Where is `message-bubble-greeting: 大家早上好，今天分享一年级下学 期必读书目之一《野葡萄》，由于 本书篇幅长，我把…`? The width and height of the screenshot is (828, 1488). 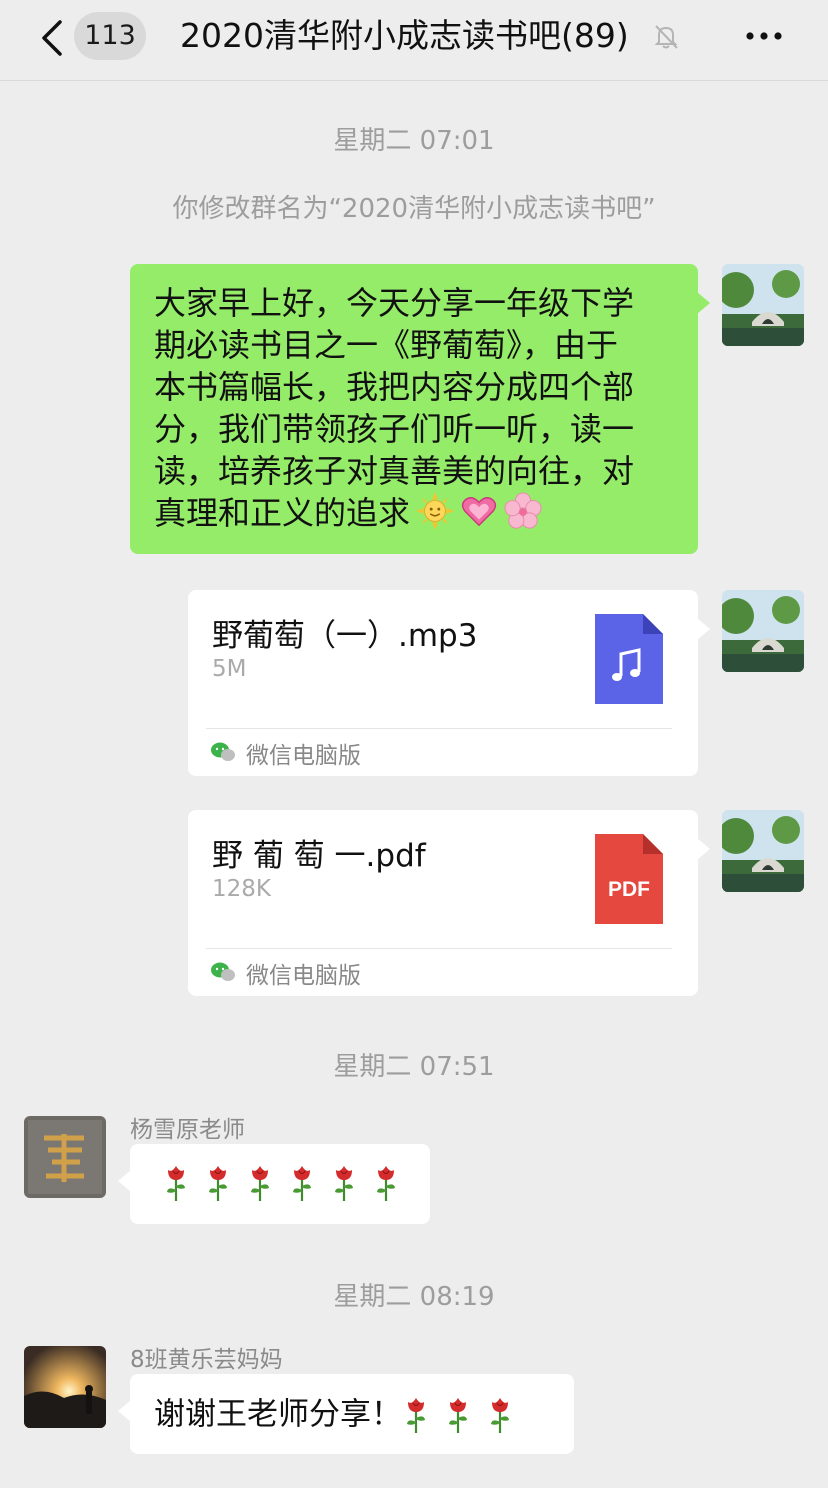
message-bubble-greeting: 大家早上好，今天分享一年级下学 期必读书目之一《野葡萄》，由于 本书篇幅长，我把… is located at coordinates (420, 409).